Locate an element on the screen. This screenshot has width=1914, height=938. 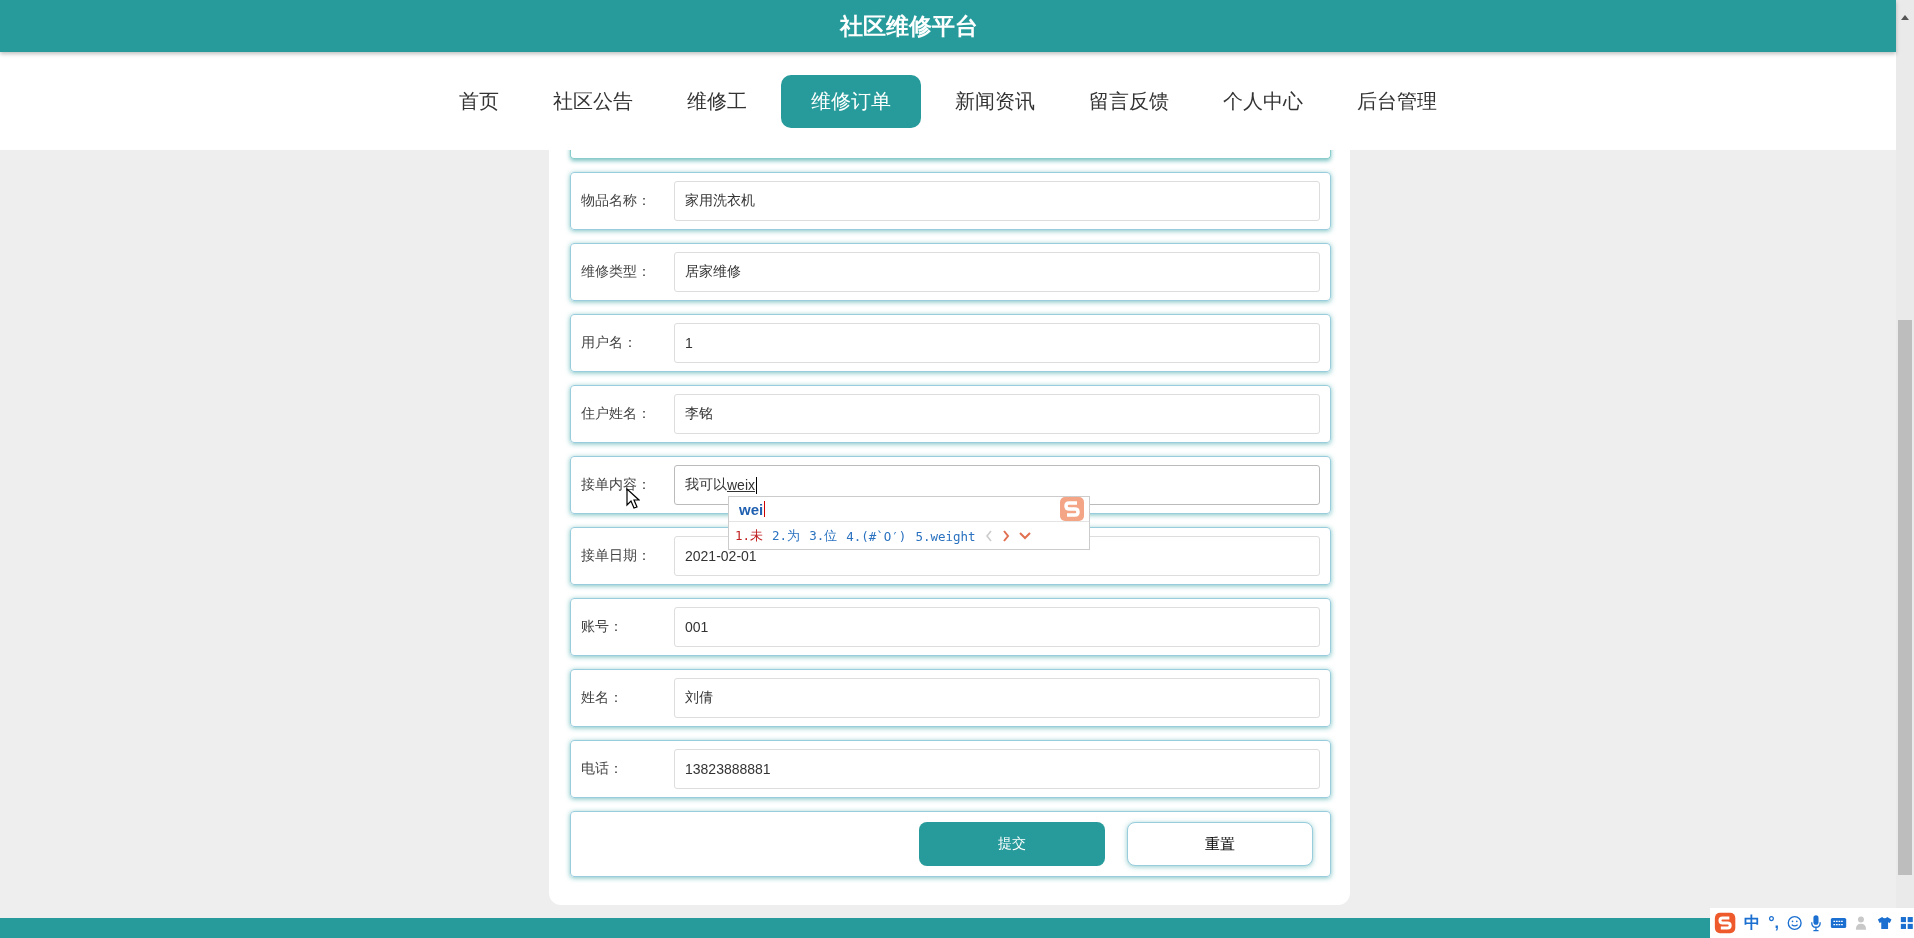
sogou-logo-icon is located at coordinates (1725, 923).